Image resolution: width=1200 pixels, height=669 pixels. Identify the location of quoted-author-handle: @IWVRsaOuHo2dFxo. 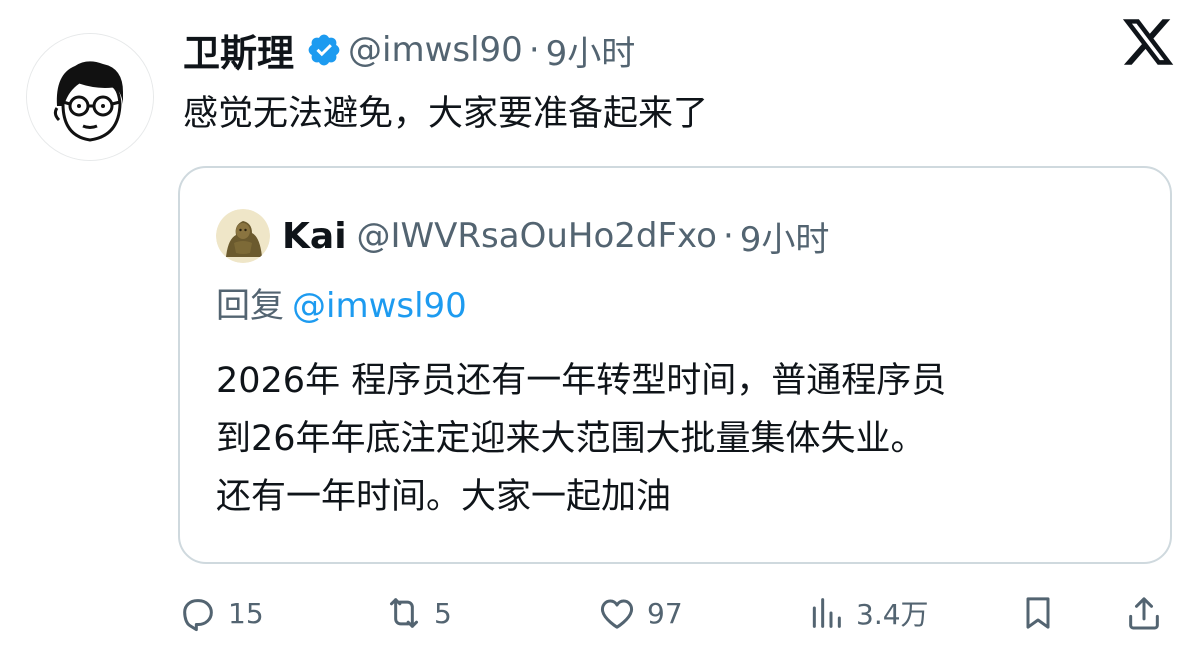
(536, 236).